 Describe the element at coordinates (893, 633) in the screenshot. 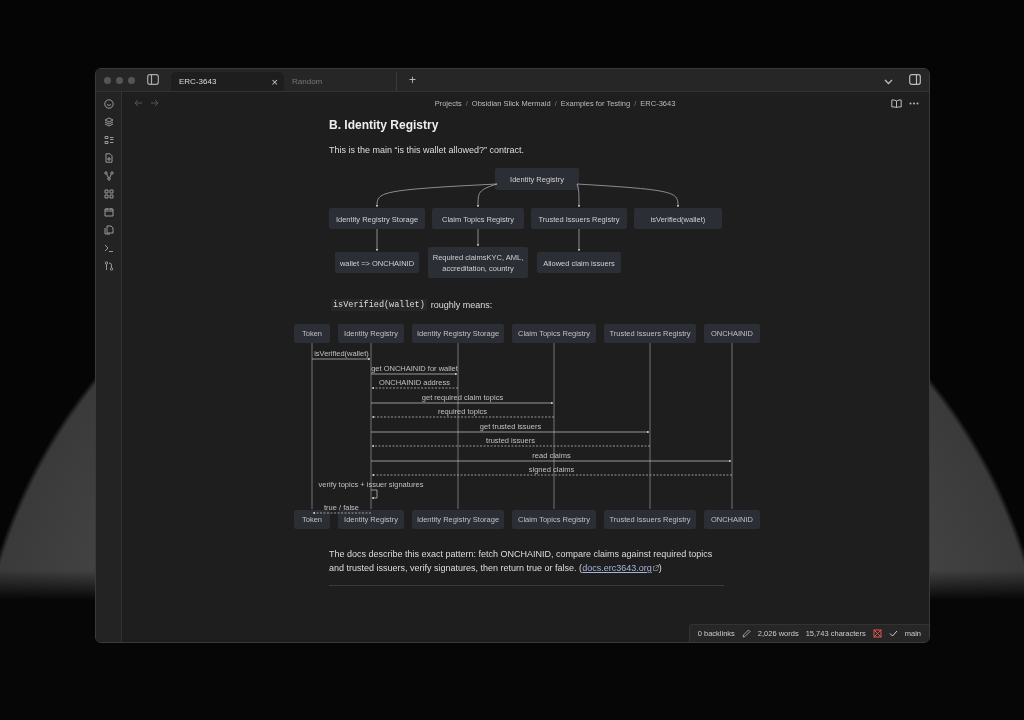

I see `check-icon` at that location.